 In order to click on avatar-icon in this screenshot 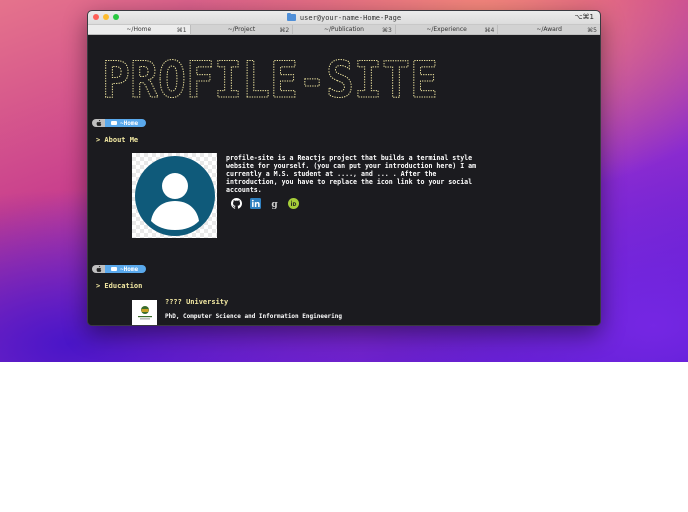, I will do `click(174, 195)`.